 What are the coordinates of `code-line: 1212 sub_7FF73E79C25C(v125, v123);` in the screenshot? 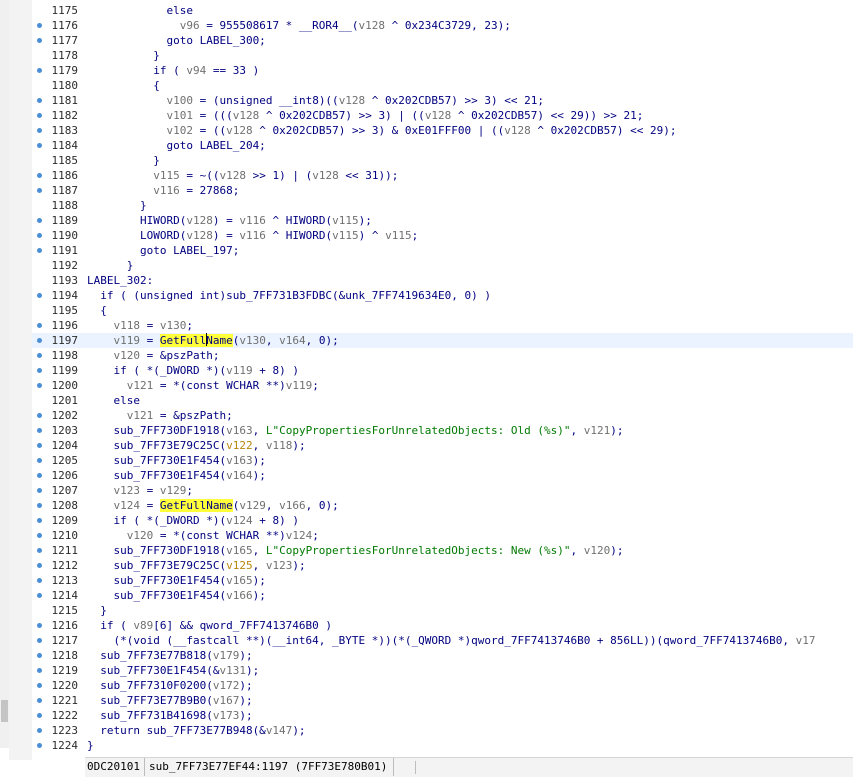 It's located at (442, 565).